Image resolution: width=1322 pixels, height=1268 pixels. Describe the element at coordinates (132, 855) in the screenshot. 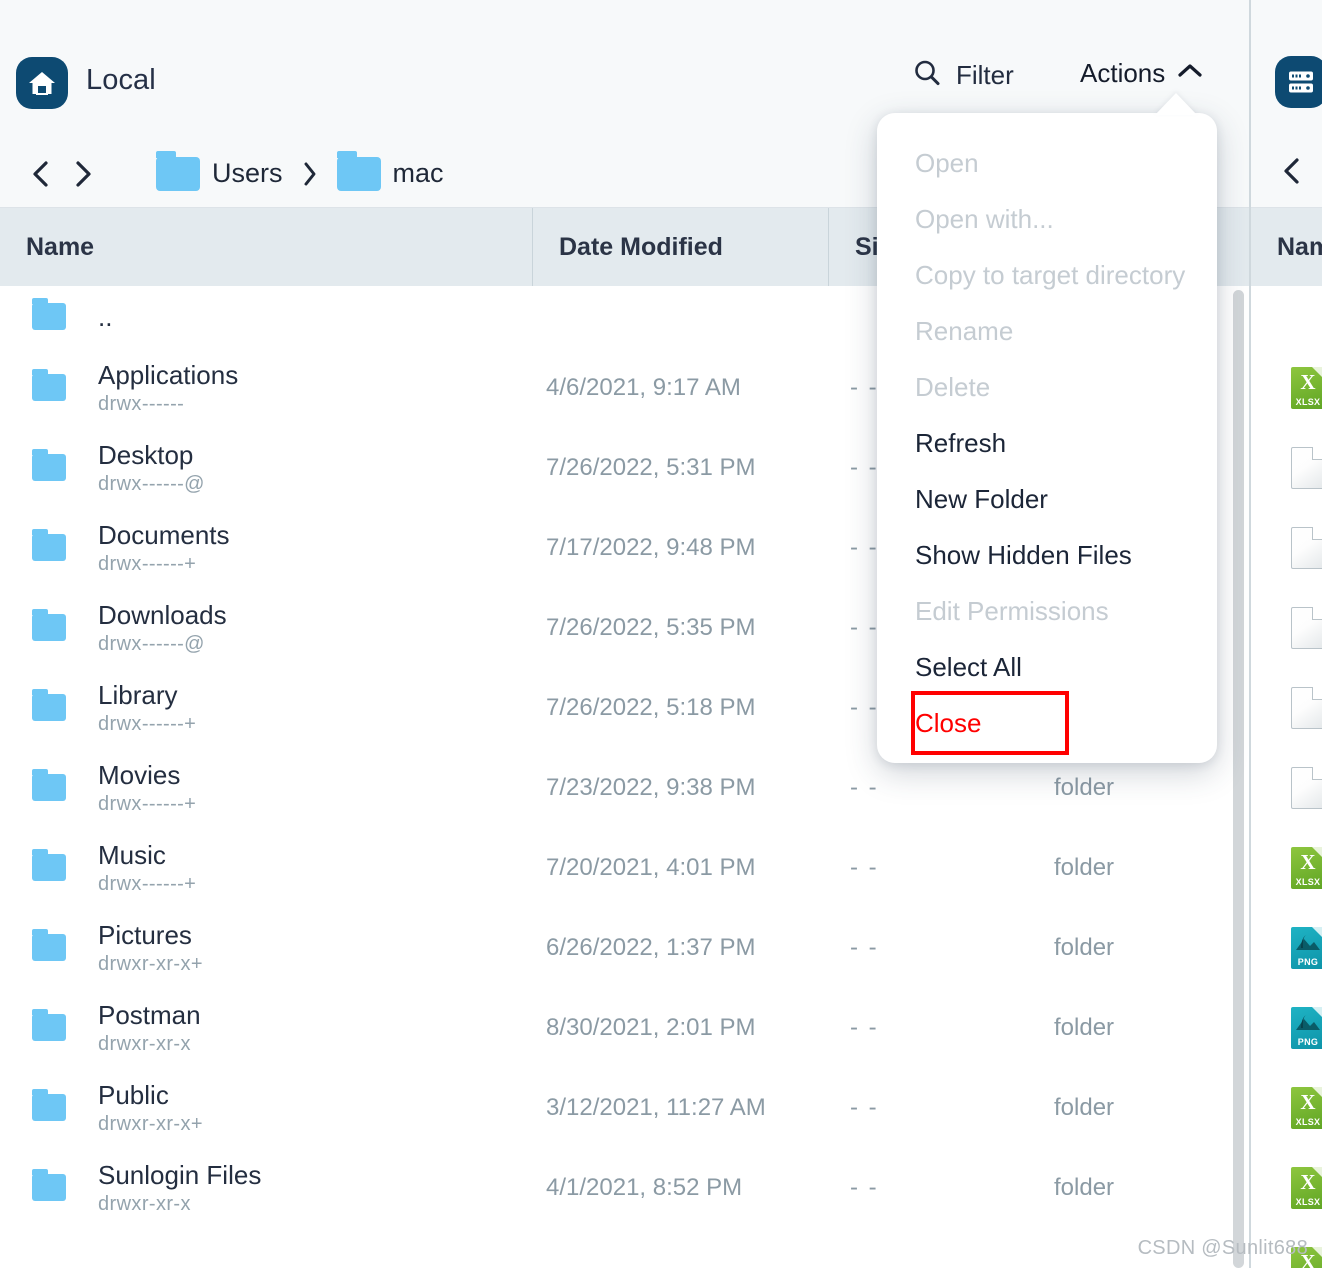

I see `file-name: Music` at that location.